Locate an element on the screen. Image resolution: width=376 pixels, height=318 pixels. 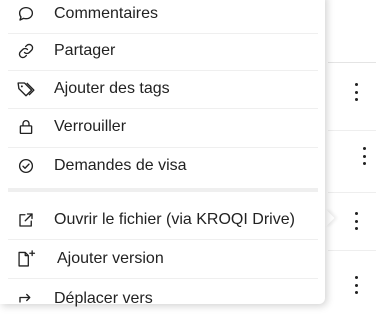
menu-item-label: Verrouiller is located at coordinates (90, 126).